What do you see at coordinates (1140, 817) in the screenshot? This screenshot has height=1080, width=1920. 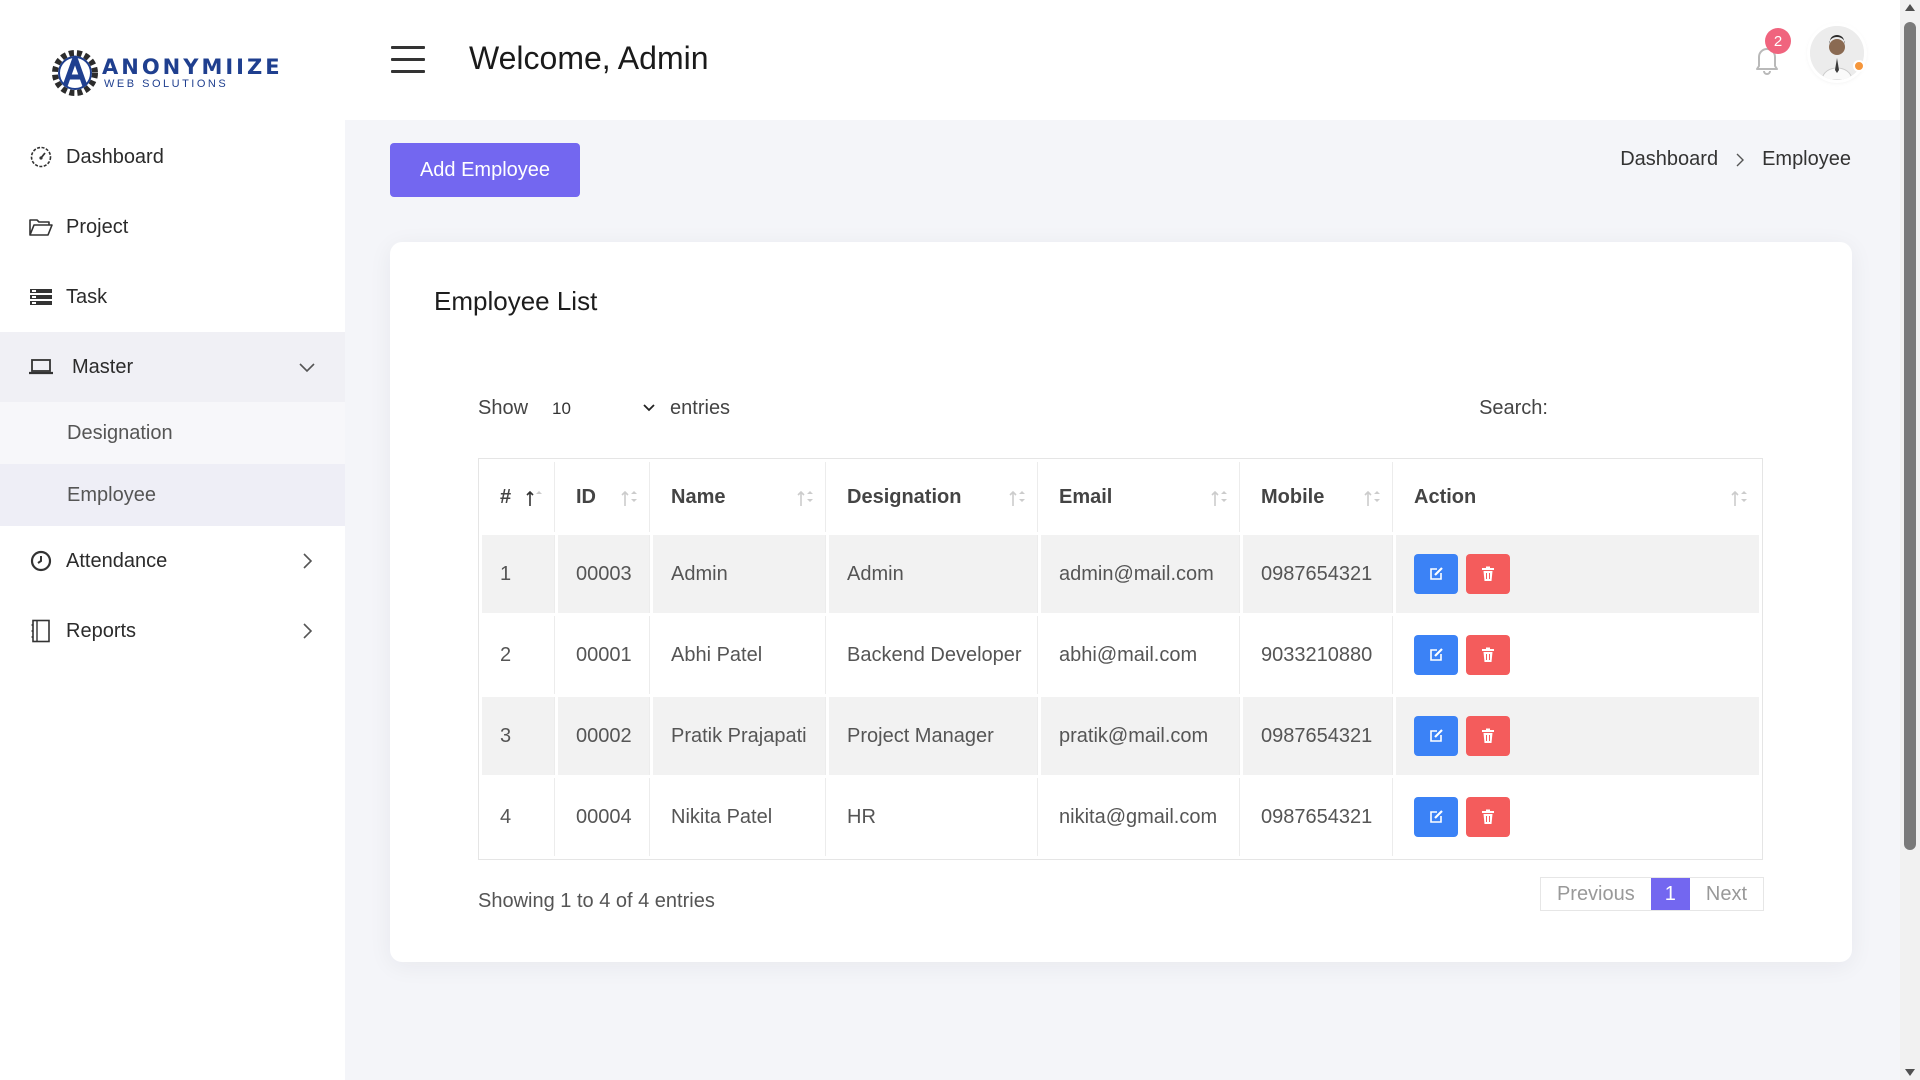 I see `cell-email: nikita@gmail.com` at bounding box center [1140, 817].